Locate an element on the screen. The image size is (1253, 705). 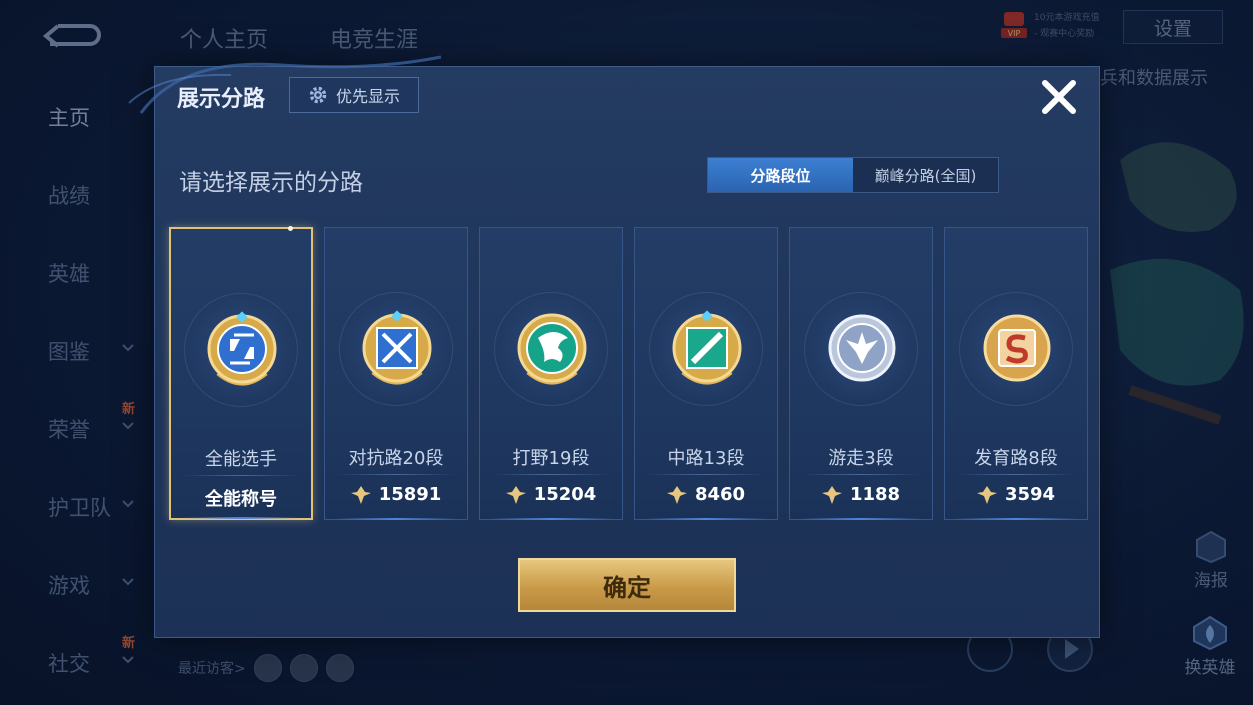
lane-card-jungle: 打野19段 15204 is located at coordinates (551, 373).